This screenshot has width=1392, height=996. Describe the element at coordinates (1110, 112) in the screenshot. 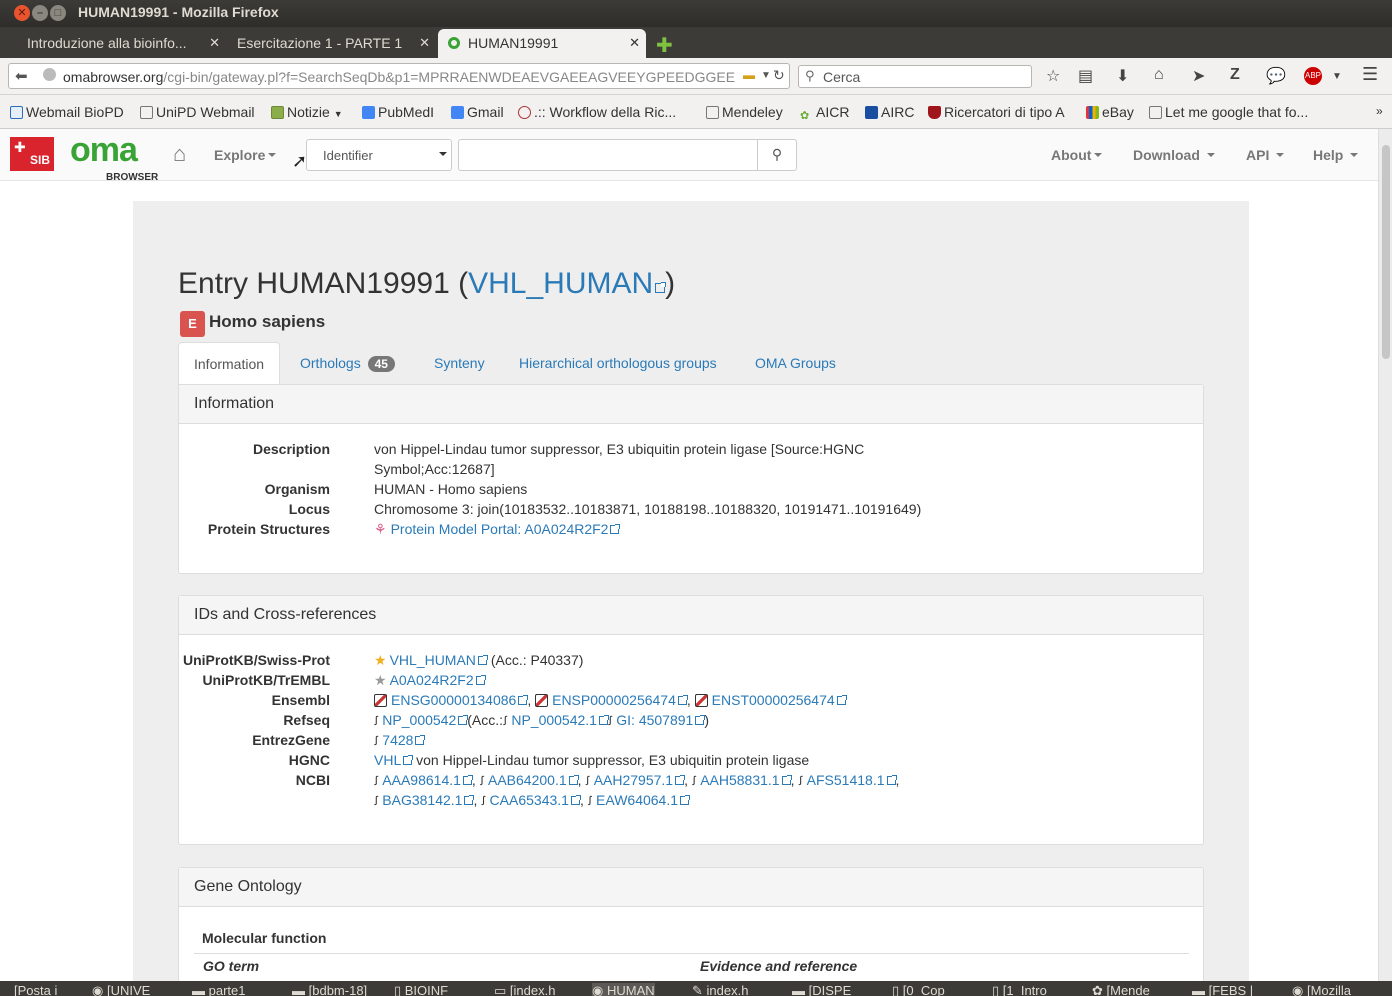

I see `bookmark-ebay: eBay` at that location.